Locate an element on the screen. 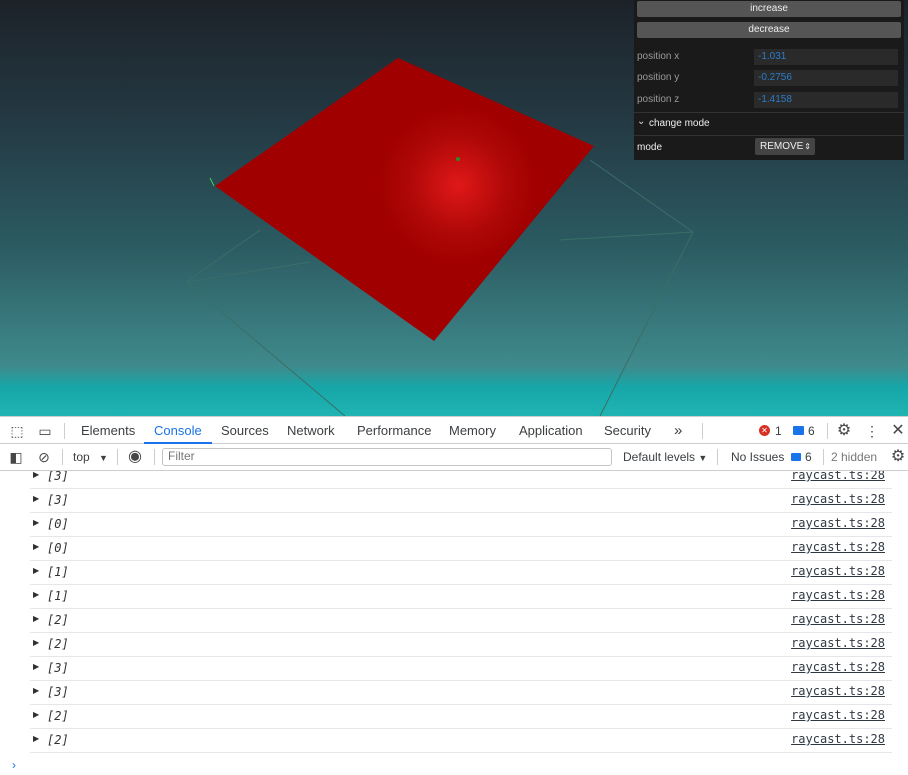  position-x-label: position x is located at coordinates (658, 56).